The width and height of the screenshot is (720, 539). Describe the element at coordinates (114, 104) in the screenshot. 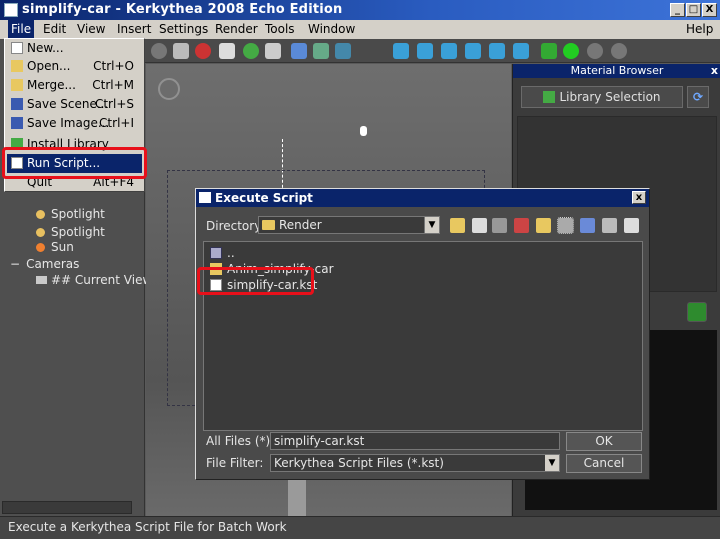

I see `menu-item-shortcut: Ctrl+S` at that location.